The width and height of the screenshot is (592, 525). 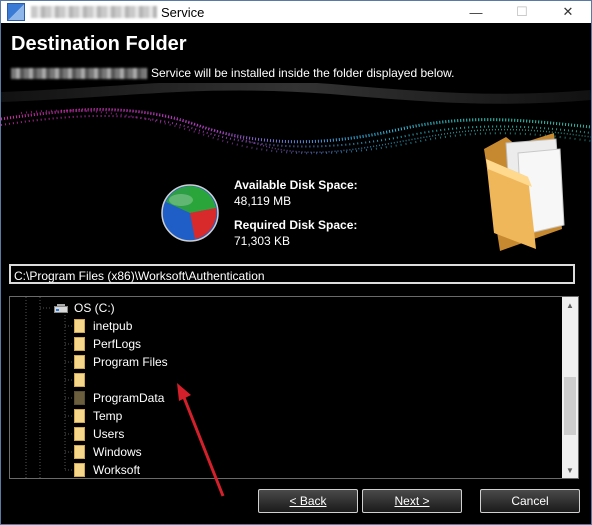 What do you see at coordinates (113, 326) in the screenshot?
I see `folder-label: inetpub` at bounding box center [113, 326].